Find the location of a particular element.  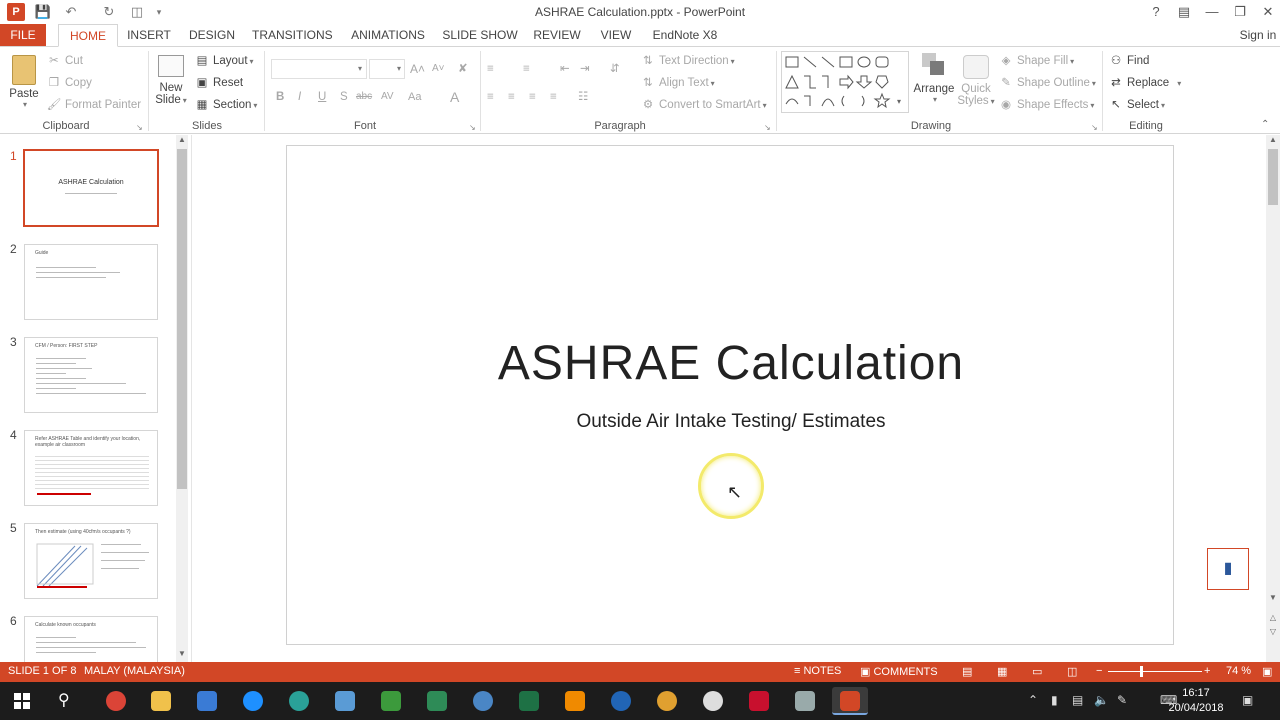

vlc-icon is located at coordinates (575, 701).